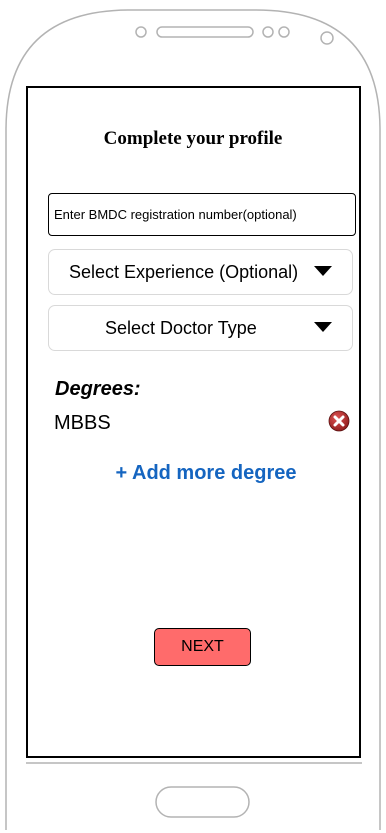 This screenshot has height=833, width=386. What do you see at coordinates (234, 35) in the screenshot?
I see `speaker-icon` at bounding box center [234, 35].